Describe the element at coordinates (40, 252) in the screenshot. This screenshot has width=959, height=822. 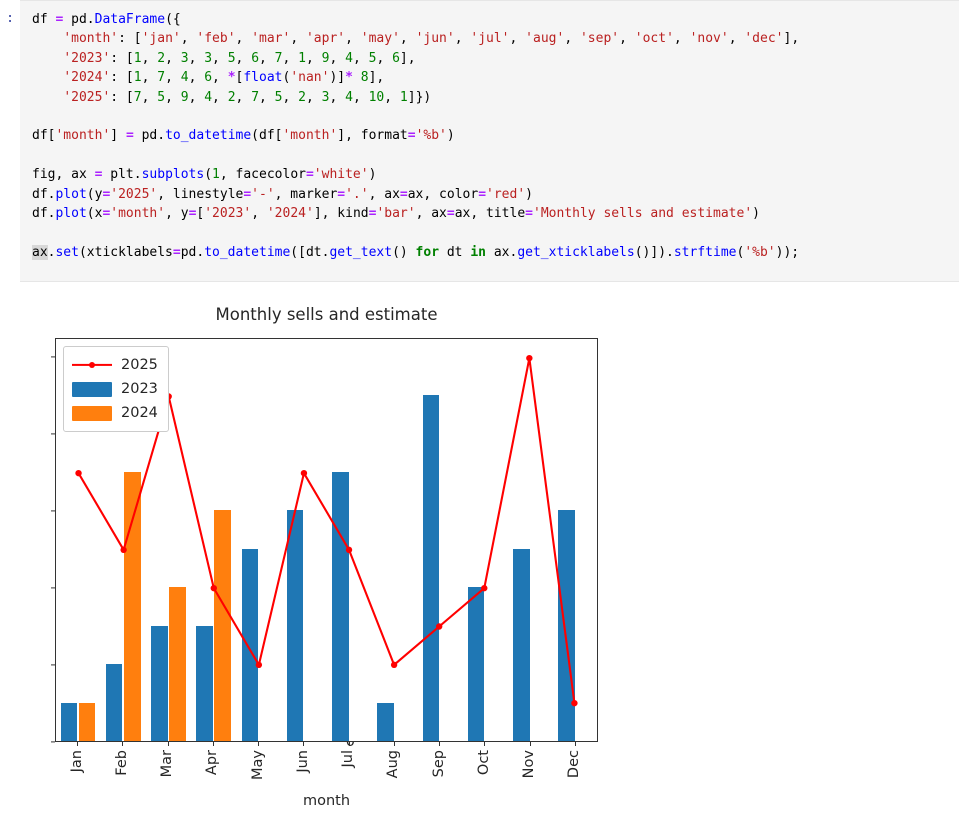
I see `code-token: ax` at that location.